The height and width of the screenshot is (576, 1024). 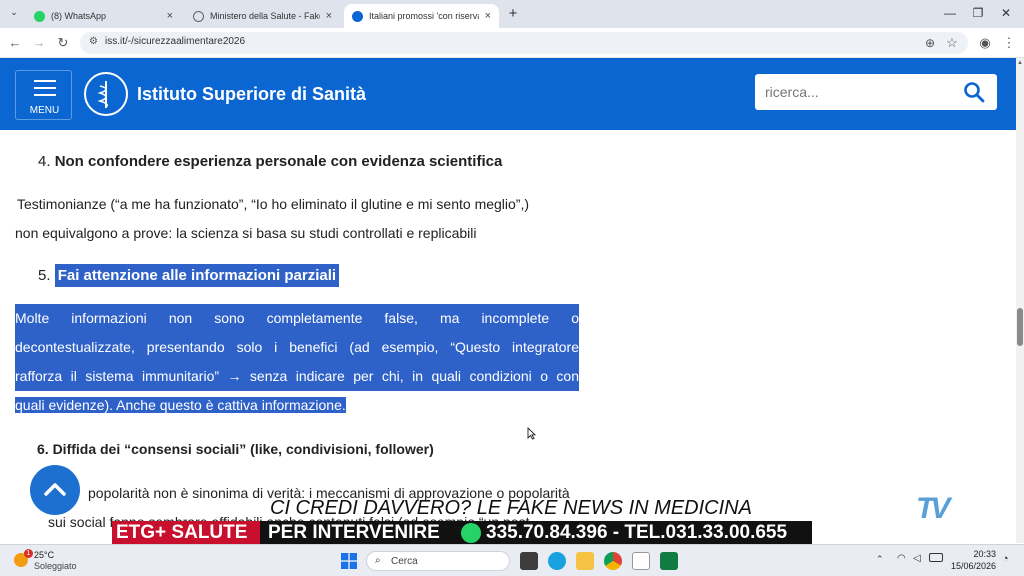 What do you see at coordinates (933, 508) in the screenshot?
I see `channel-logo: TV` at bounding box center [933, 508].